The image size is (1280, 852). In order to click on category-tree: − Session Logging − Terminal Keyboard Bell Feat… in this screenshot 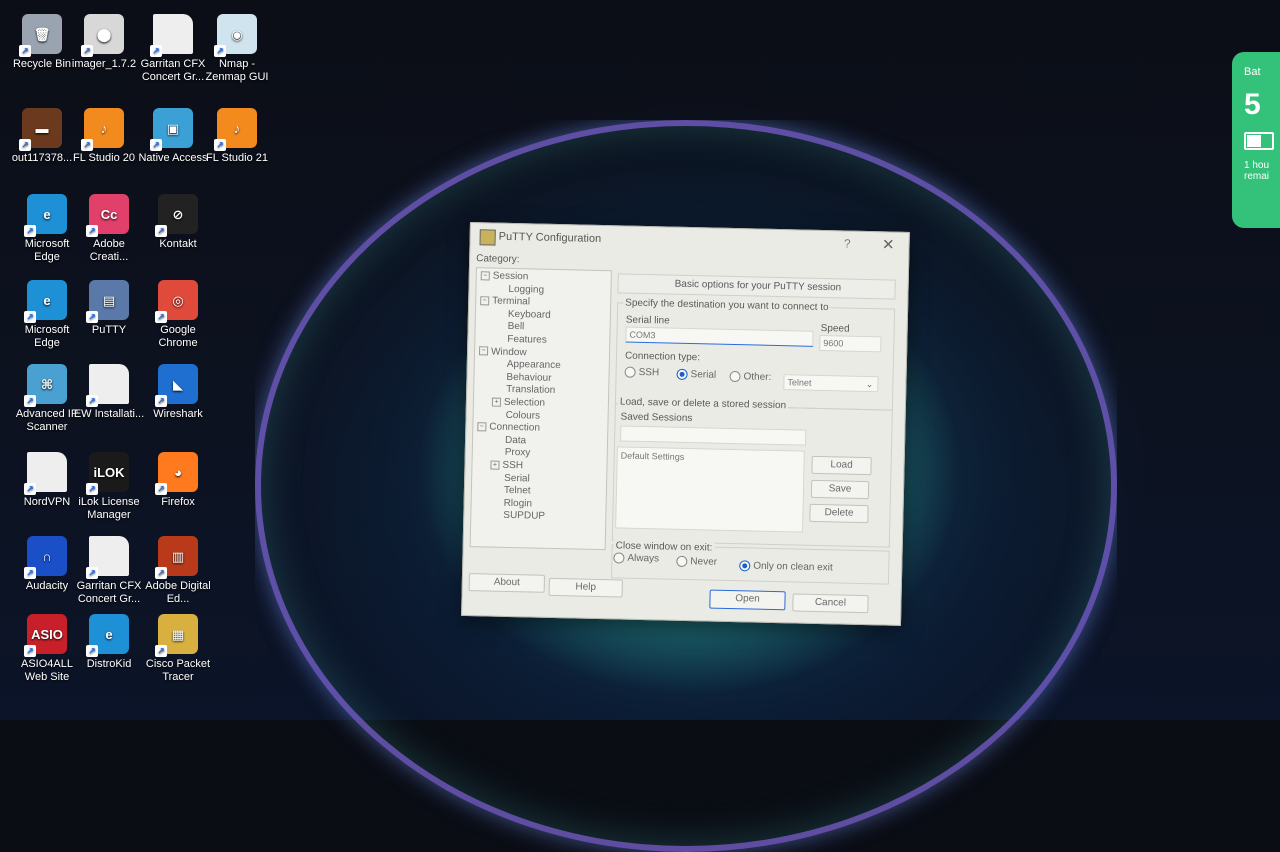, I will do `click(540, 409)`.